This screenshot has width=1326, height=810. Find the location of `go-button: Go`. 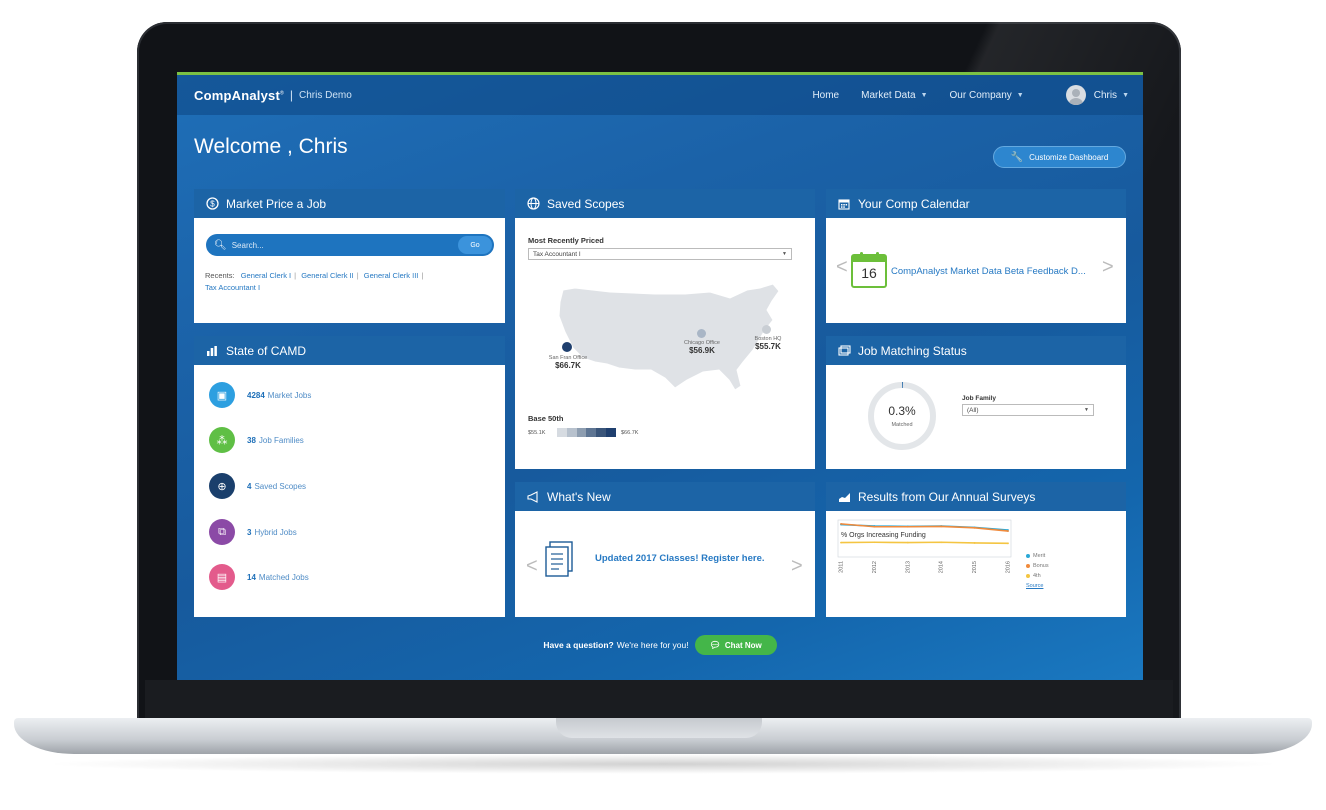

go-button: Go is located at coordinates (475, 245).